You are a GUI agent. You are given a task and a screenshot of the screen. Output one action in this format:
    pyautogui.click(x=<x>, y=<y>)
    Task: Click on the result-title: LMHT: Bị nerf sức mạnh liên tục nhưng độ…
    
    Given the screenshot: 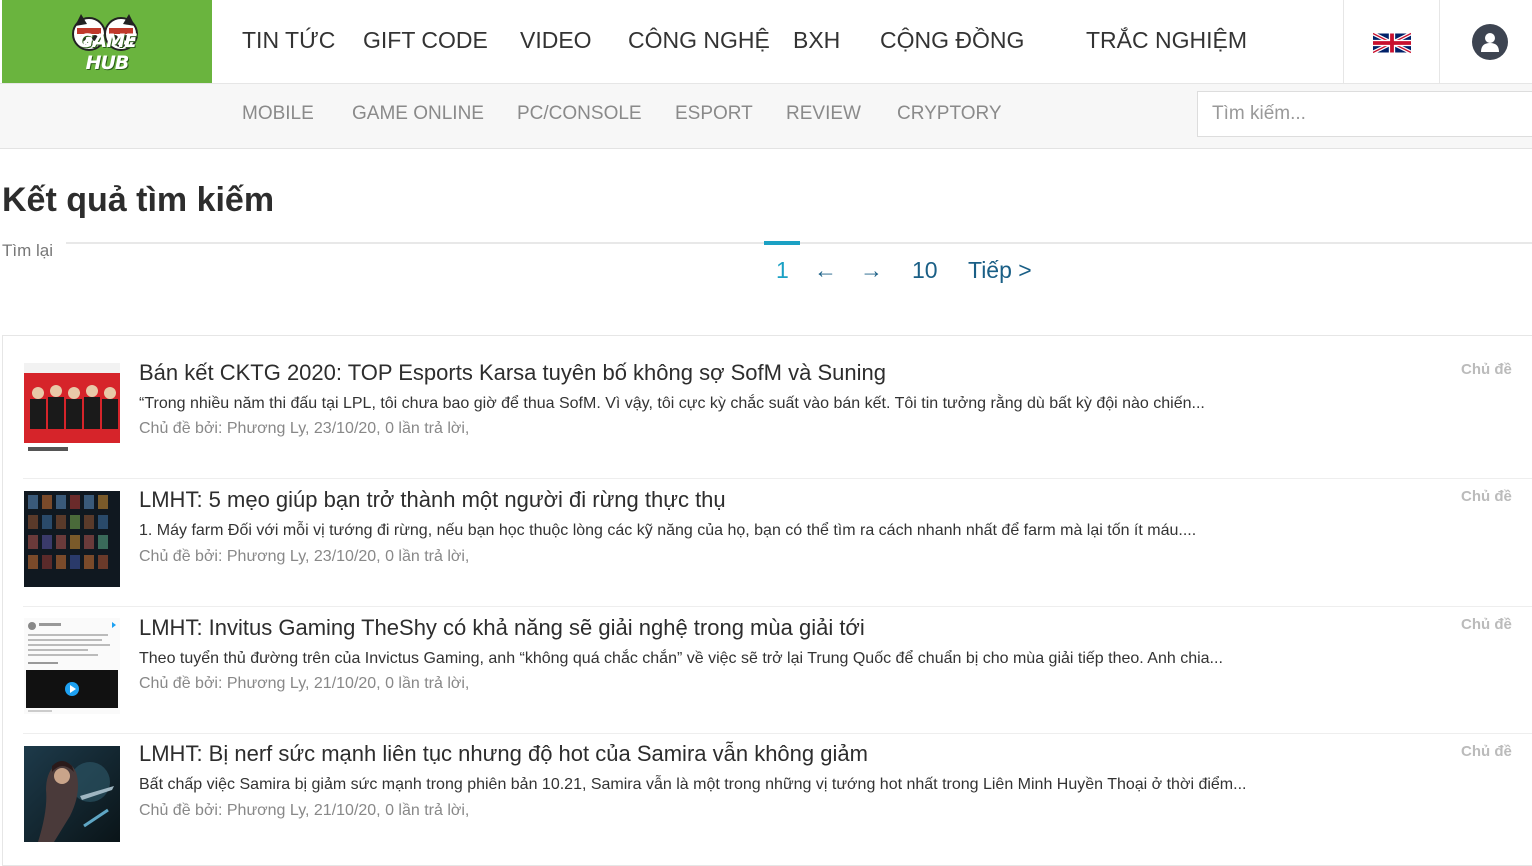 What is the action you would take?
    pyautogui.click(x=503, y=754)
    